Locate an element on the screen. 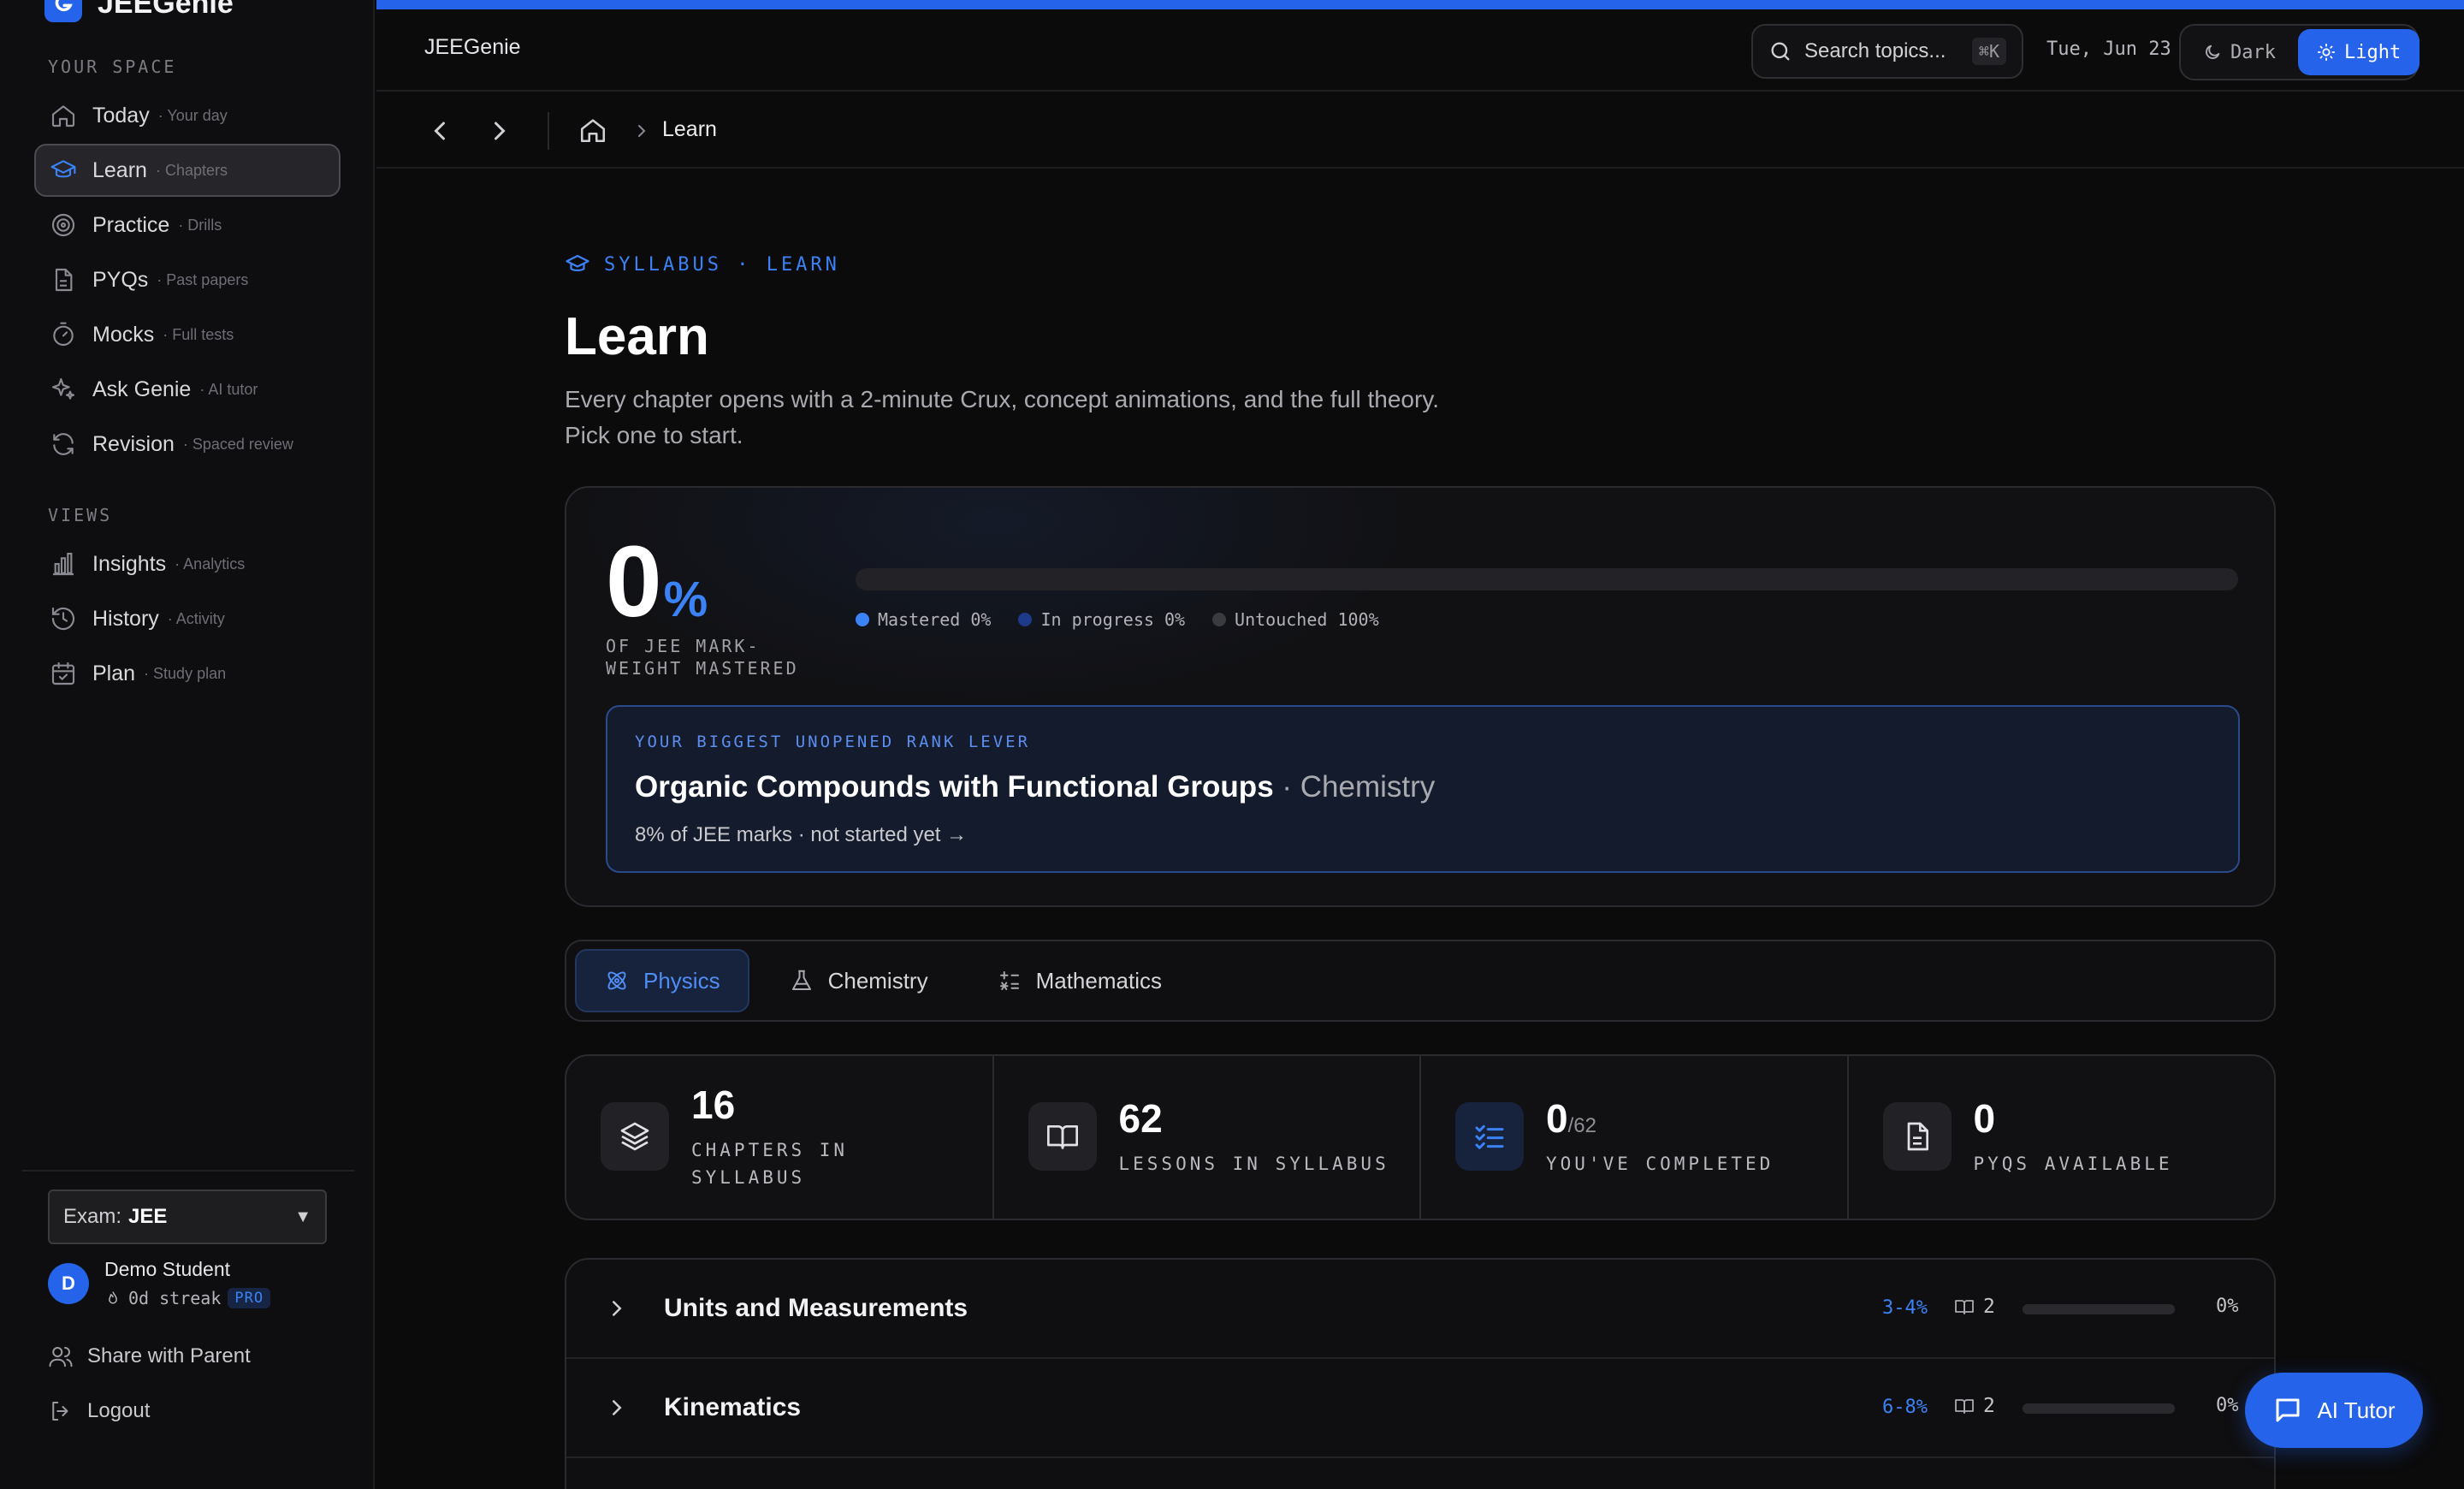  tab-chemistry: Chemistry is located at coordinates (858, 981).